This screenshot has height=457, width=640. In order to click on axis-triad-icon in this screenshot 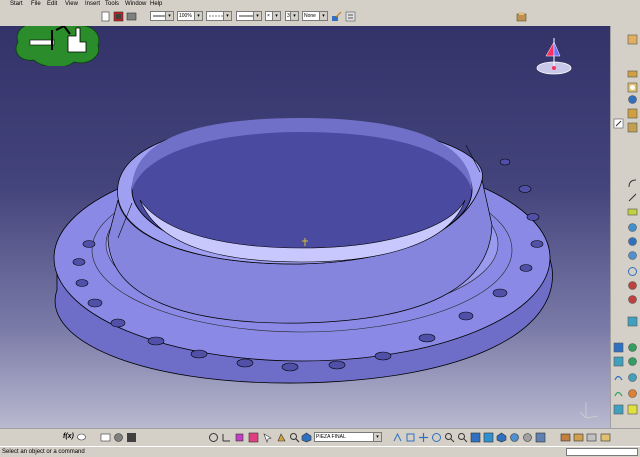, I will do `click(590, 410)`.